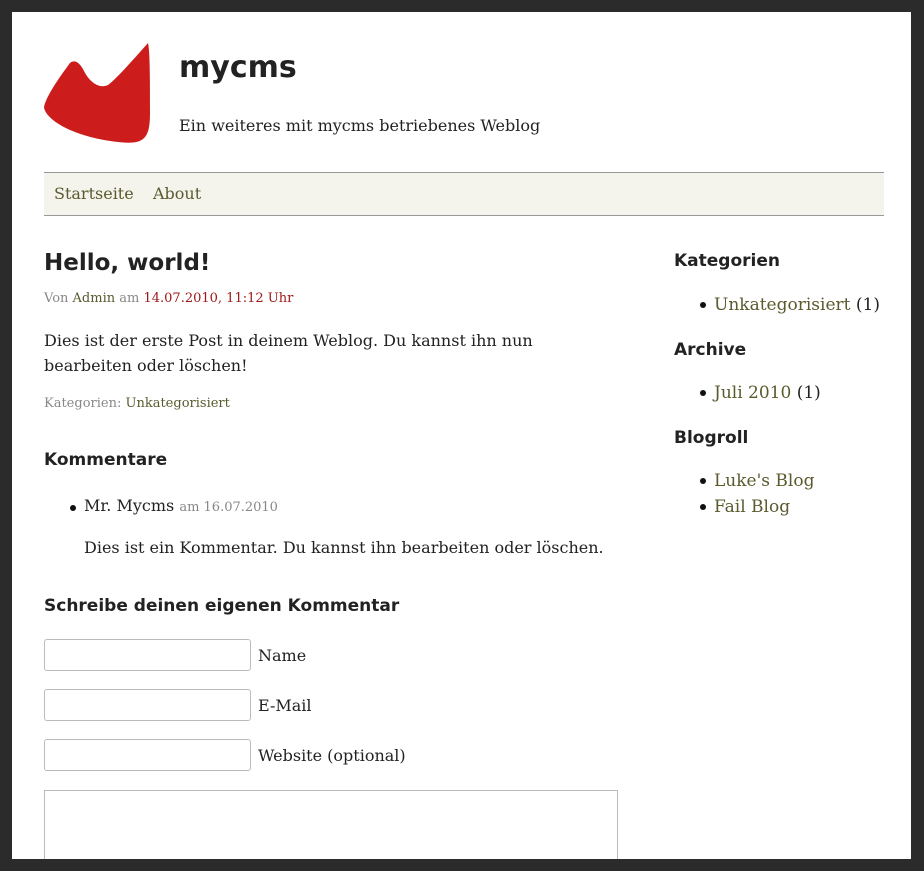  I want to click on comments-heading: Kommentare, so click(106, 460).